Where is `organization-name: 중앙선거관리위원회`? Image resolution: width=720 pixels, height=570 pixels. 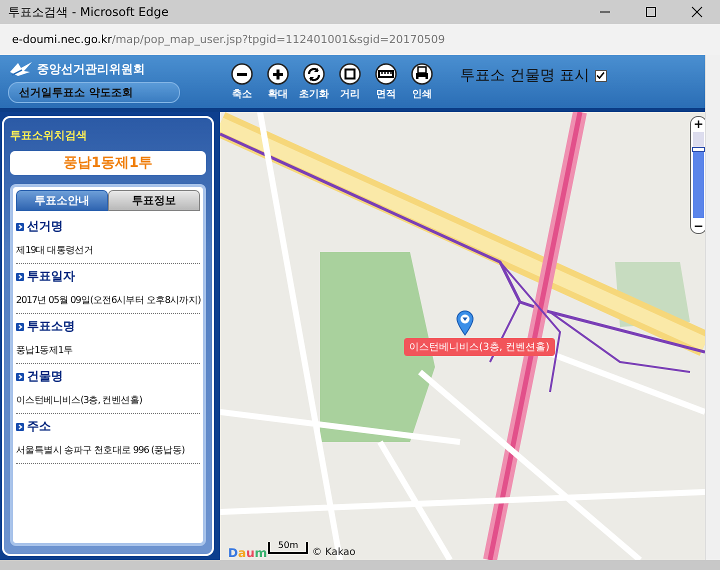
organization-name: 중앙선거관리위원회 is located at coordinates (91, 69).